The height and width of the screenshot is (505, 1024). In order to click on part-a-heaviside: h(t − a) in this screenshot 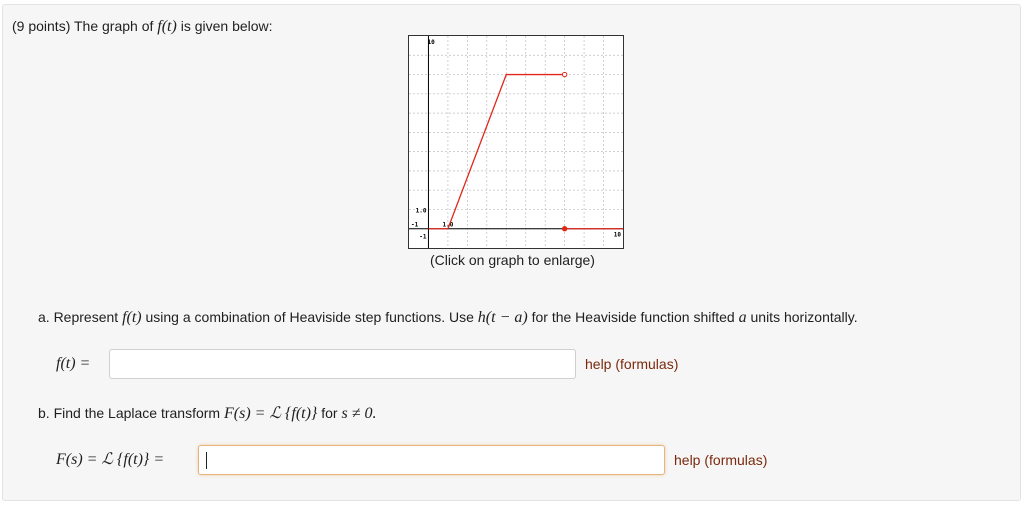, I will do `click(502, 317)`.